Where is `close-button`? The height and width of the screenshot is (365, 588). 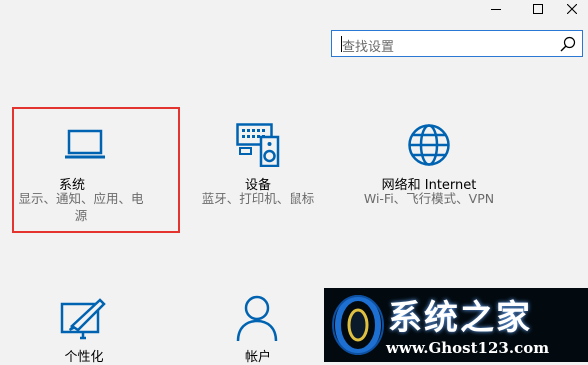
close-button is located at coordinates (570, 9).